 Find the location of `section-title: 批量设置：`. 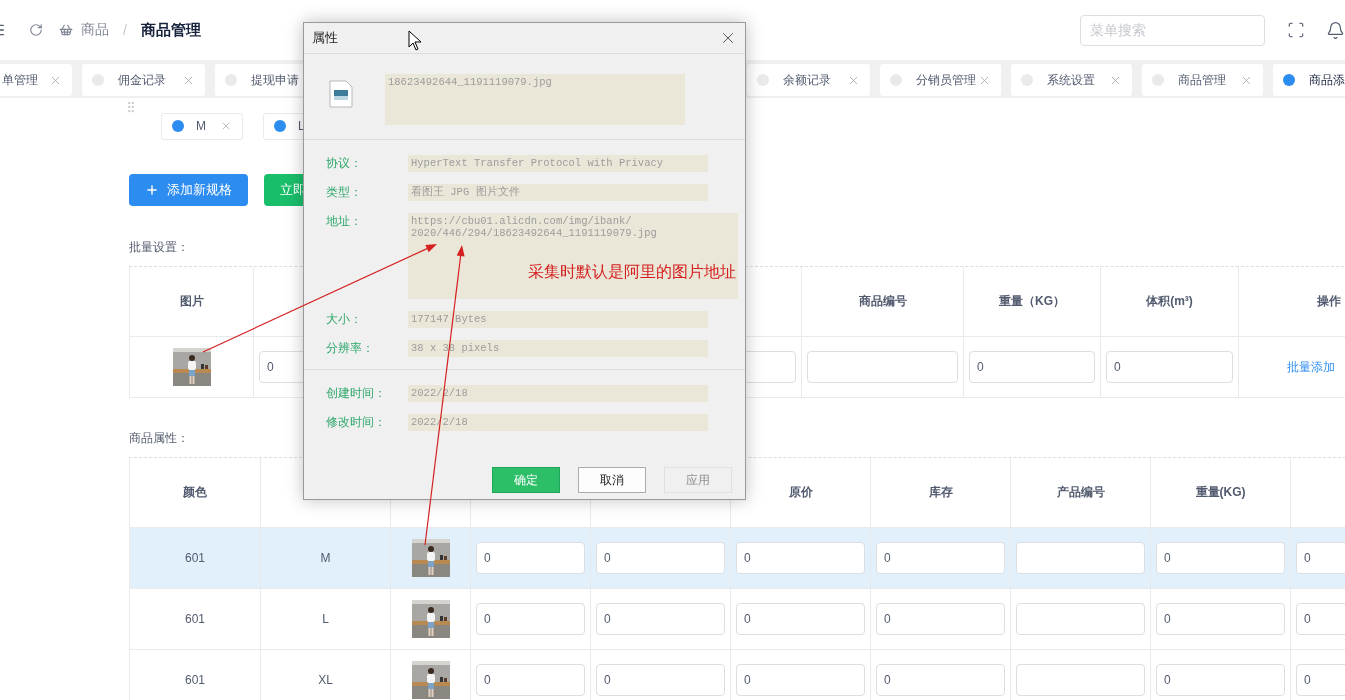

section-title: 批量设置： is located at coordinates (159, 247).